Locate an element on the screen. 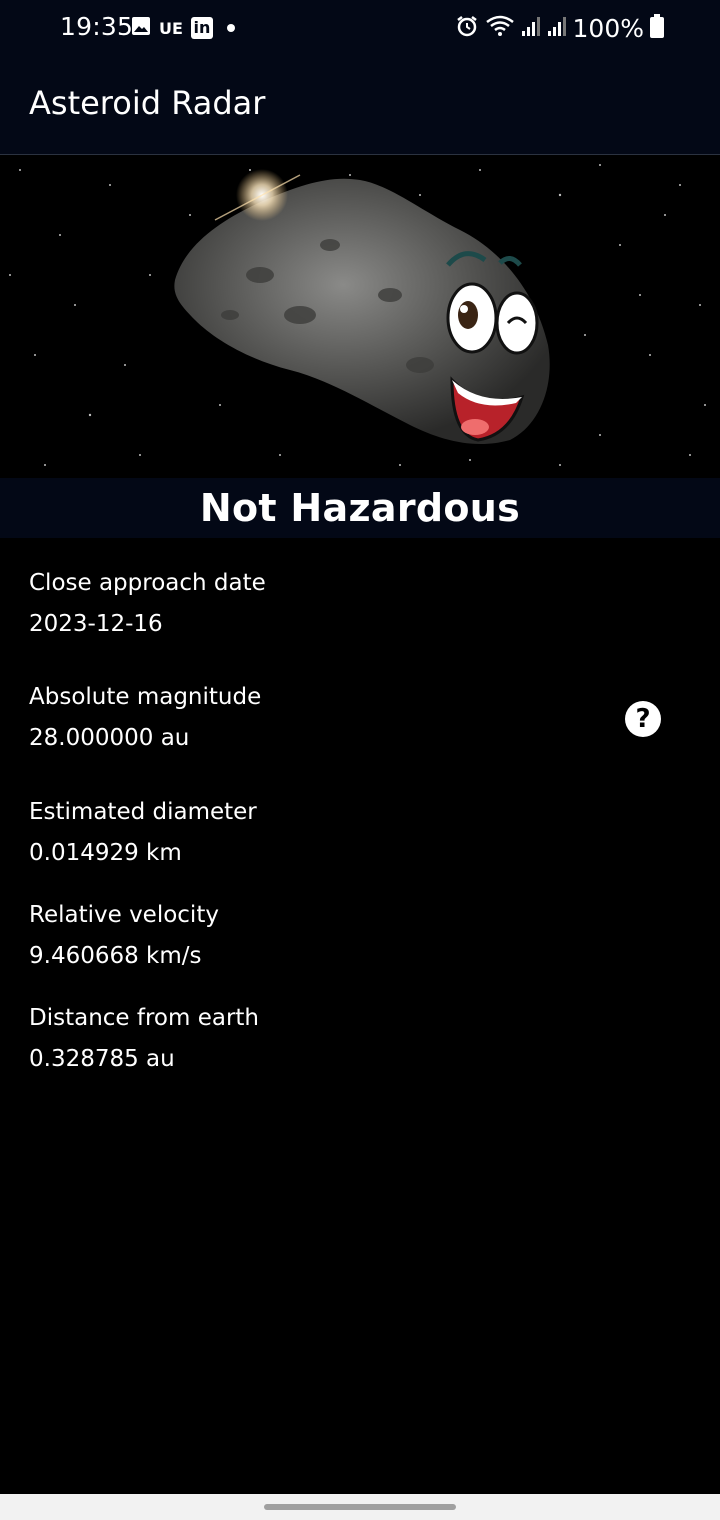 This screenshot has width=720, height=1520. close-approach-section: Close approach date 2023-12-16 is located at coordinates (147, 603).